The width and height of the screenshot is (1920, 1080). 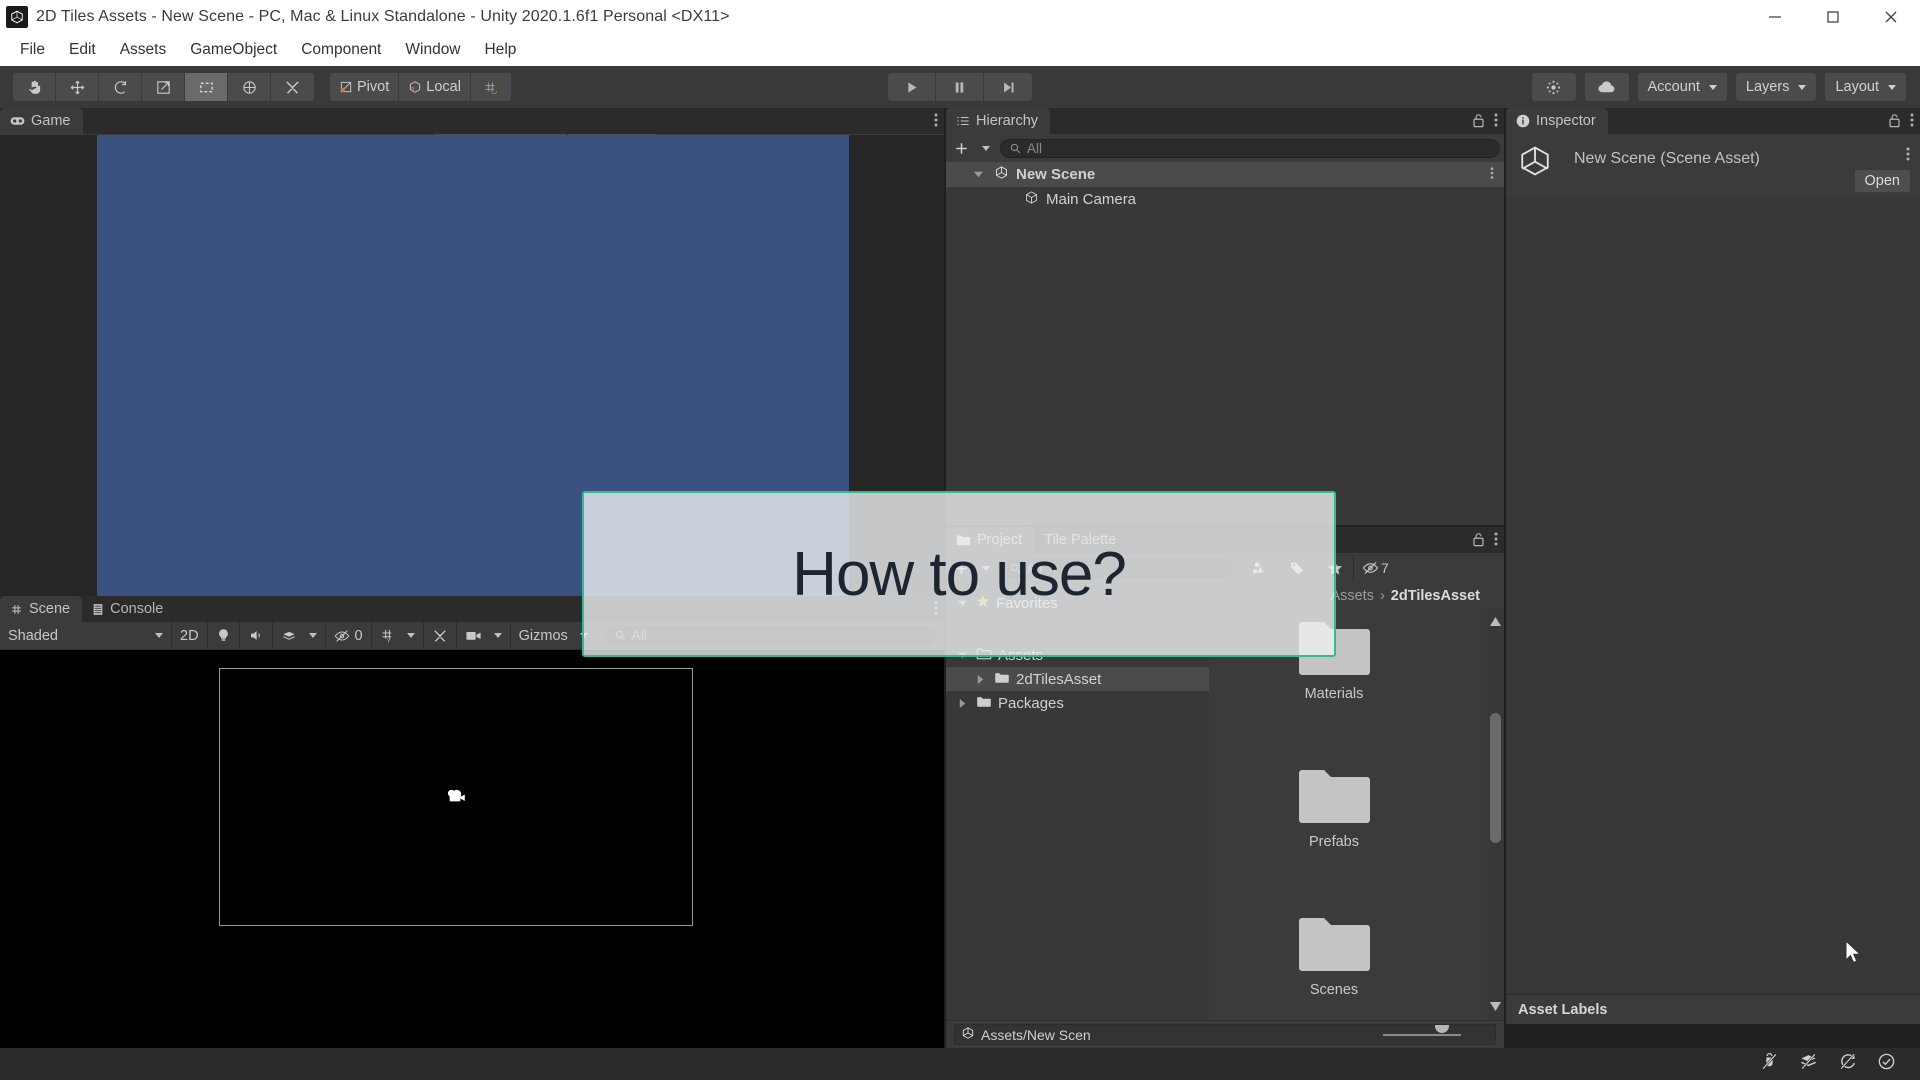 I want to click on asset-grid-item-scenes: Scenes, so click(x=1334, y=956).